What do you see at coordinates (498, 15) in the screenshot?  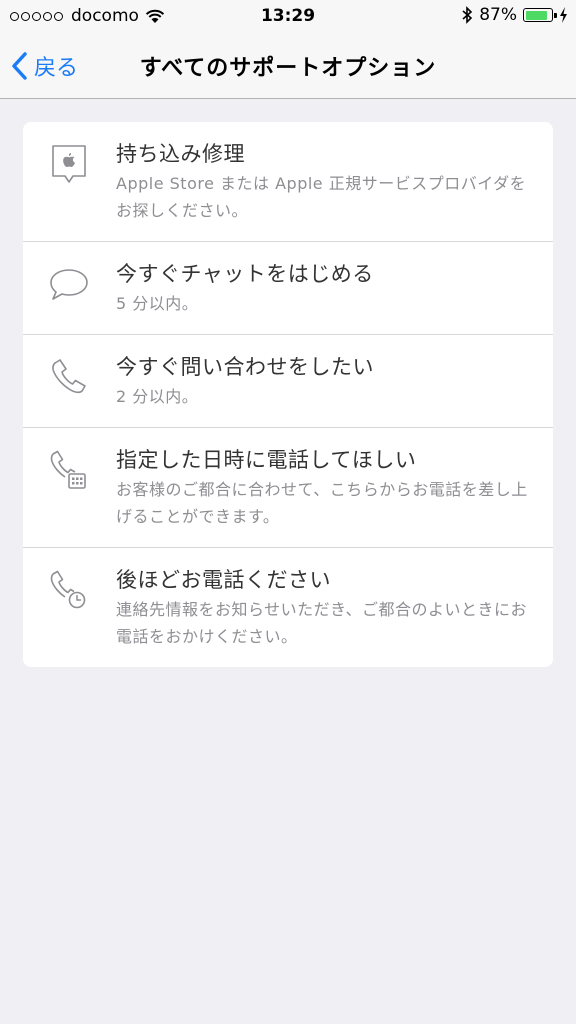 I see `battery-percent: 87%` at bounding box center [498, 15].